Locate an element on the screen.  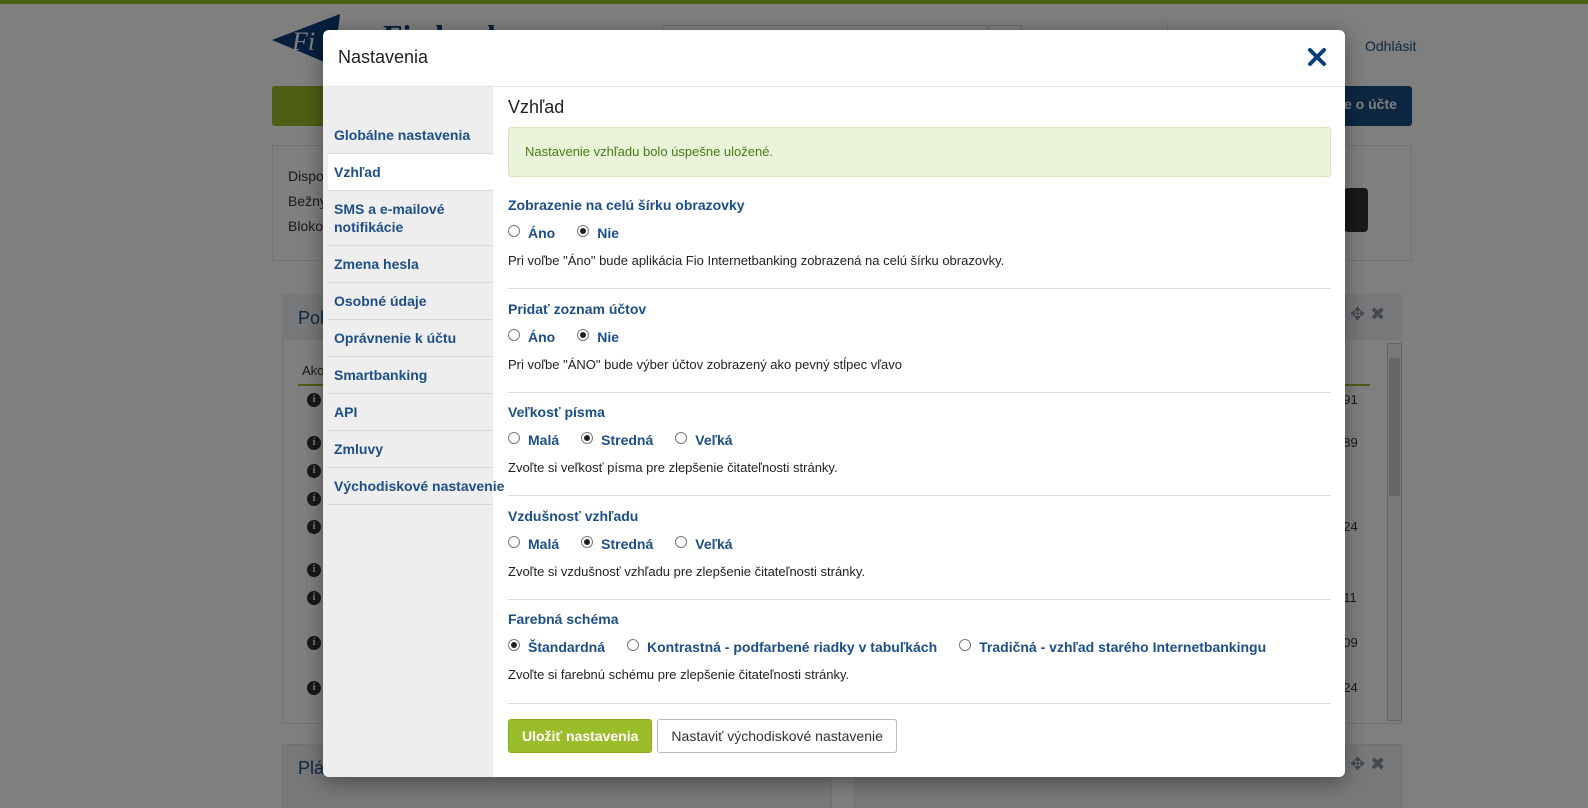
nav-item-personal-data: Osobné údaje is located at coordinates (410, 301).